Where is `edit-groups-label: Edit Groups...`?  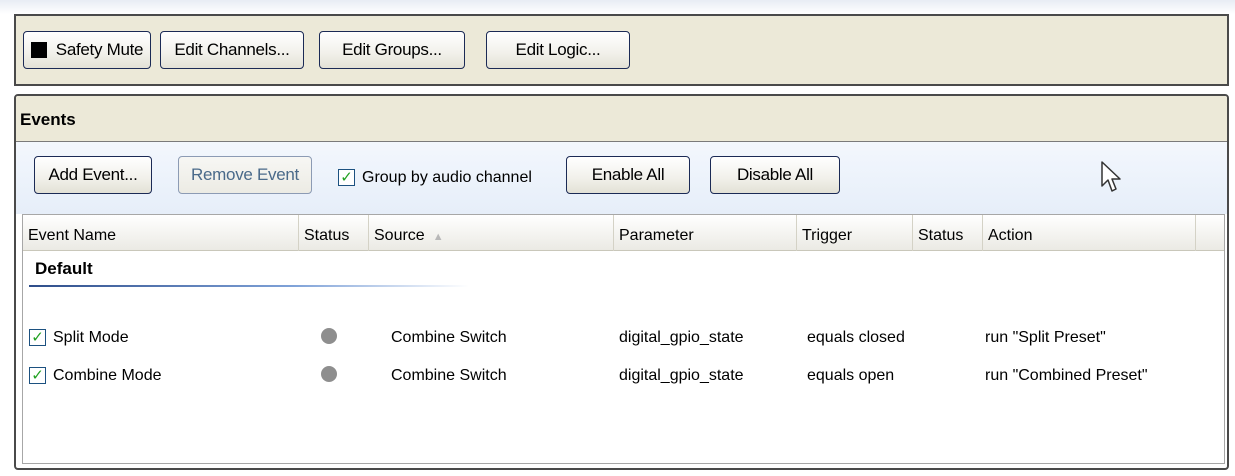 edit-groups-label: Edit Groups... is located at coordinates (392, 49).